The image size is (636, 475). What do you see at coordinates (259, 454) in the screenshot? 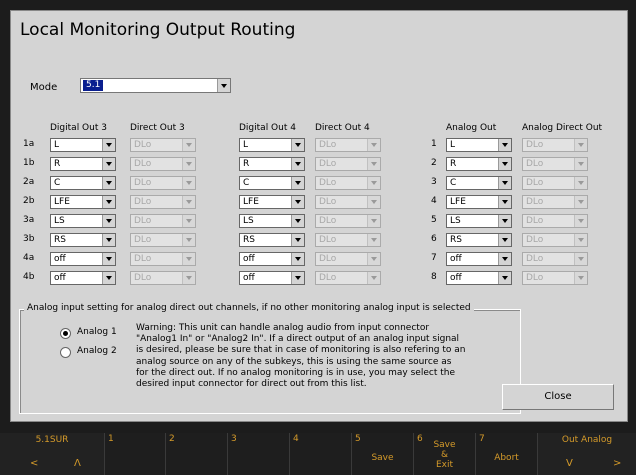
I see `softkey-3: 3` at bounding box center [259, 454].